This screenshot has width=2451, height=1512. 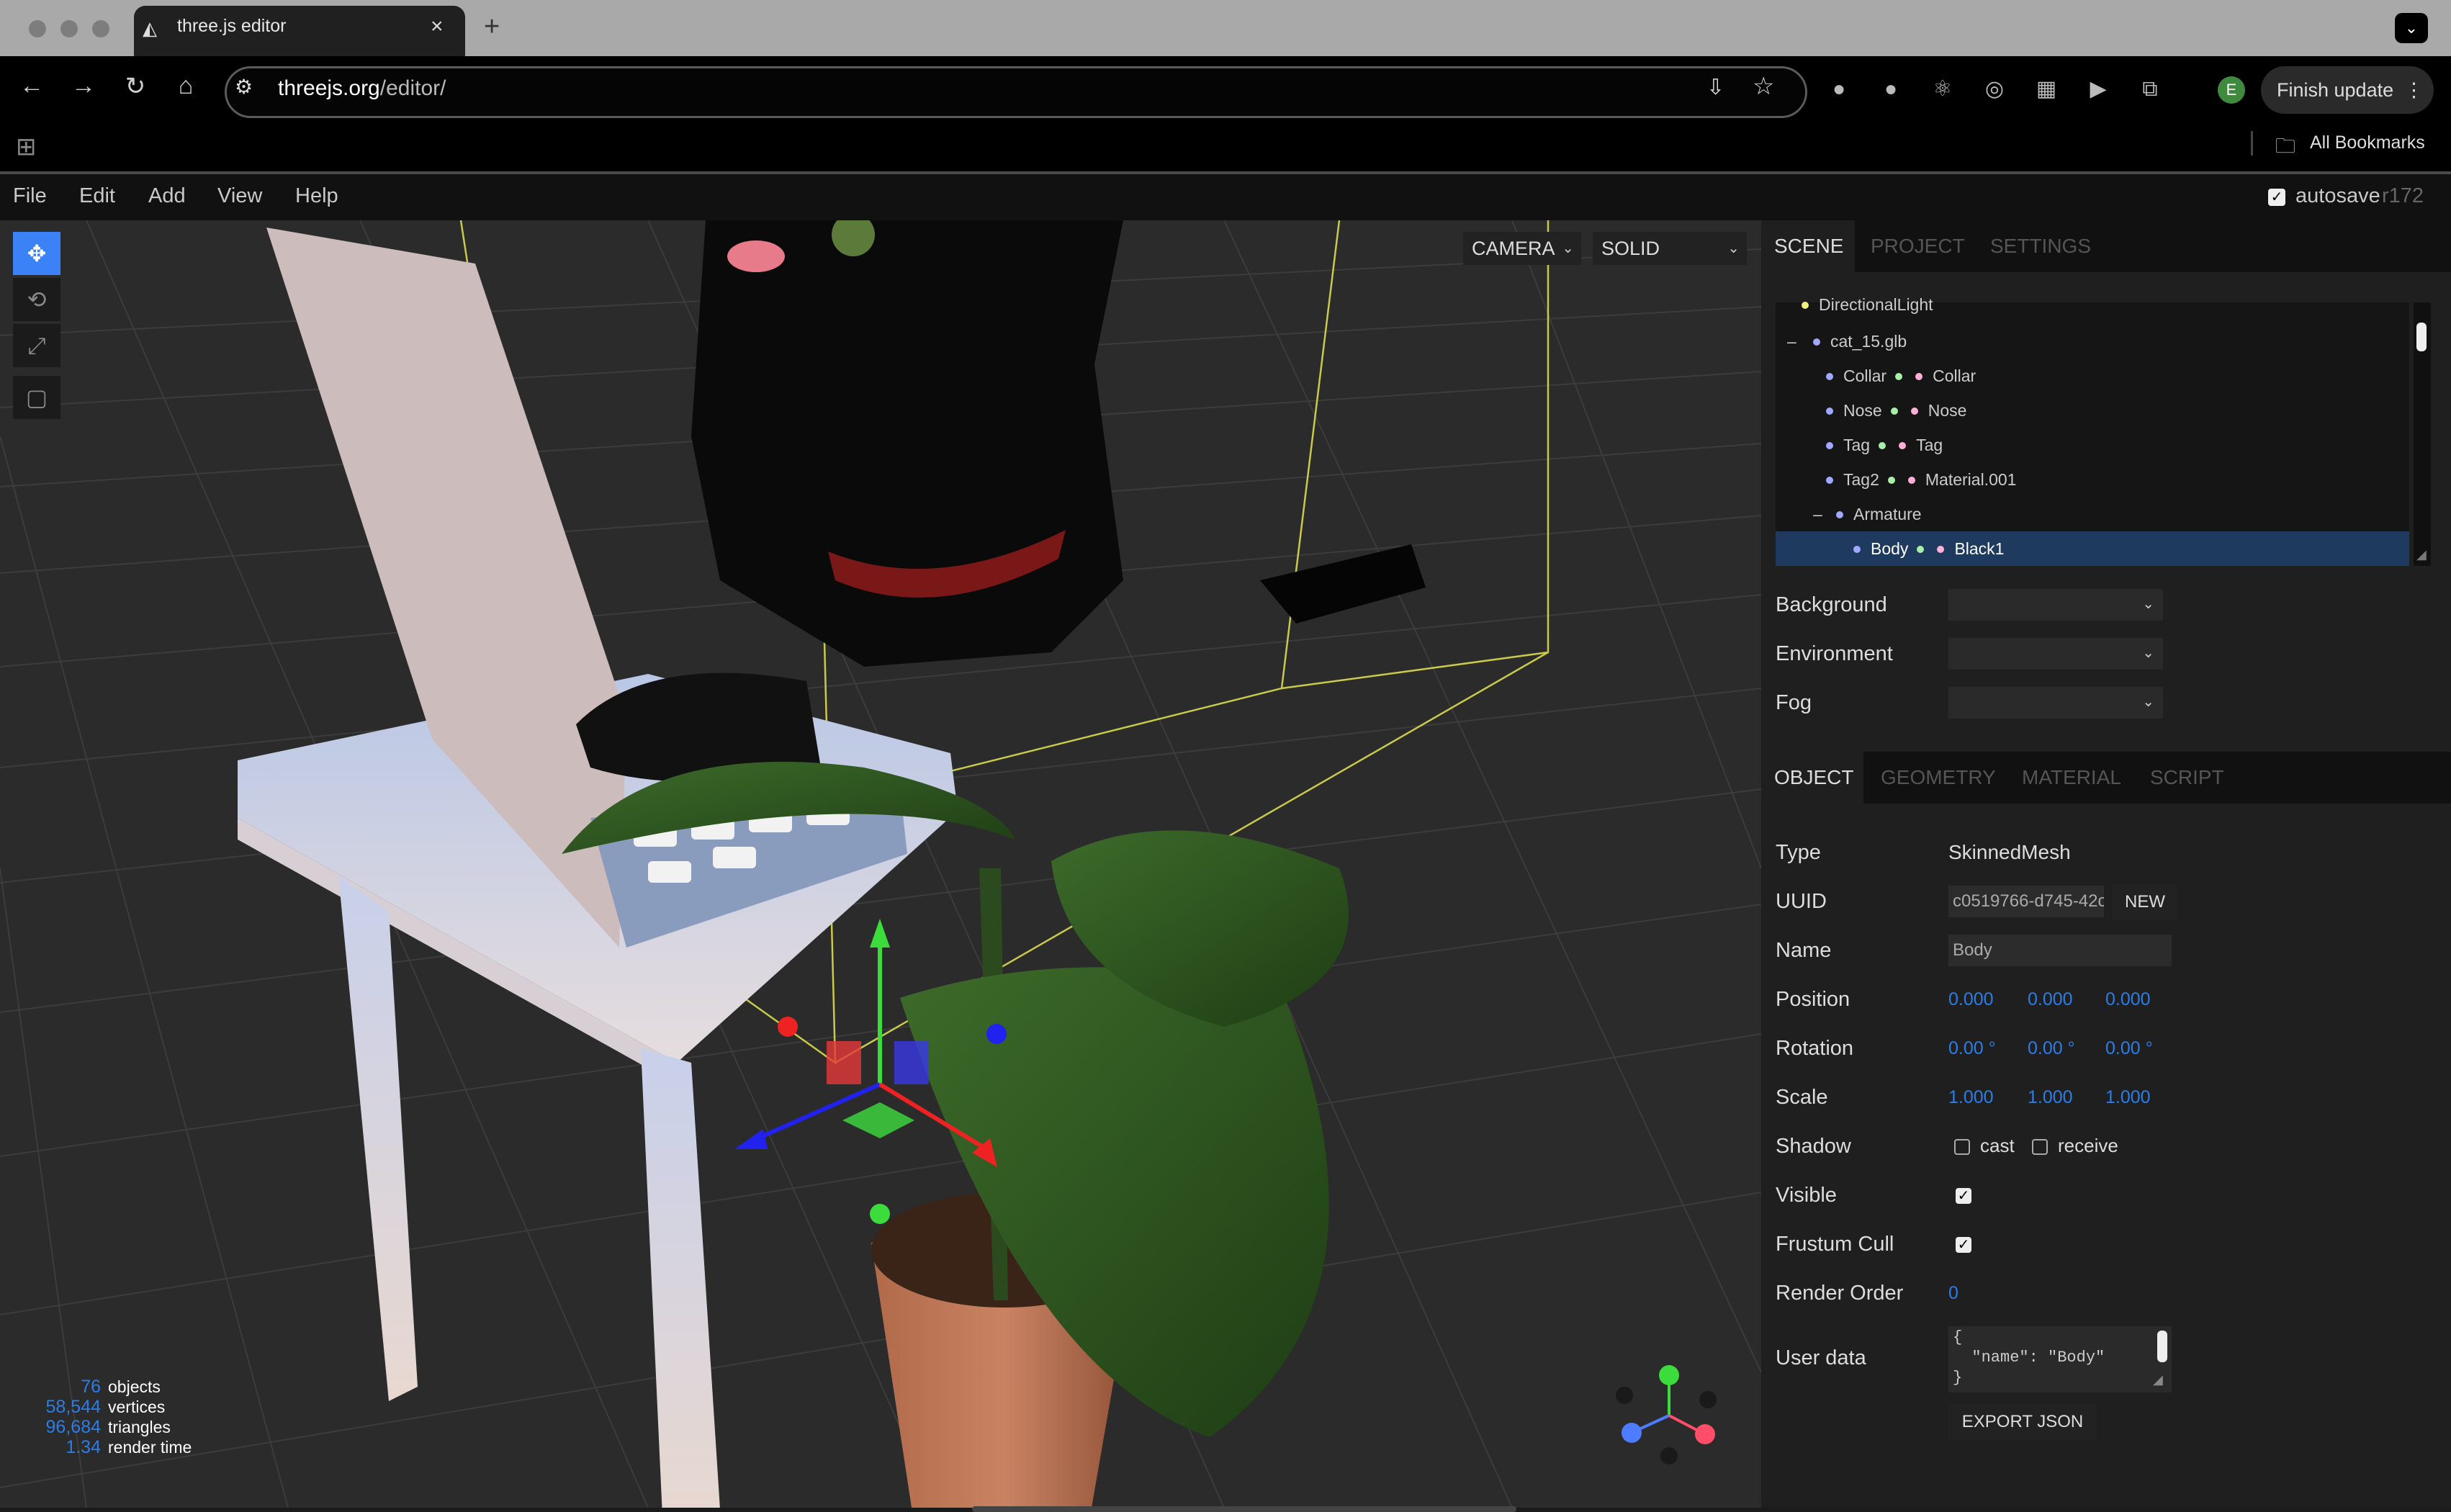 What do you see at coordinates (2071, 777) in the screenshot?
I see `tab-material: MATERIAL` at bounding box center [2071, 777].